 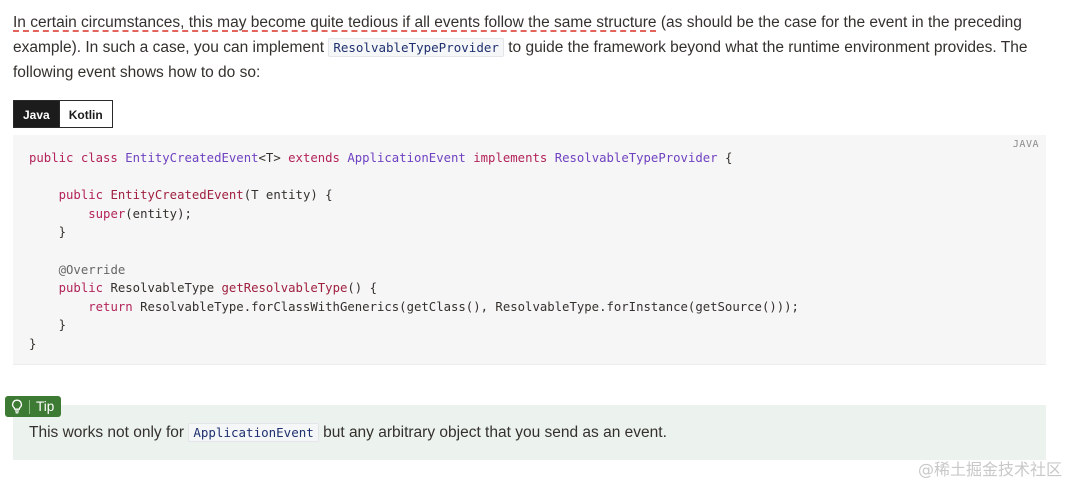 What do you see at coordinates (29, 406) in the screenshot?
I see `tip-separator` at bounding box center [29, 406].